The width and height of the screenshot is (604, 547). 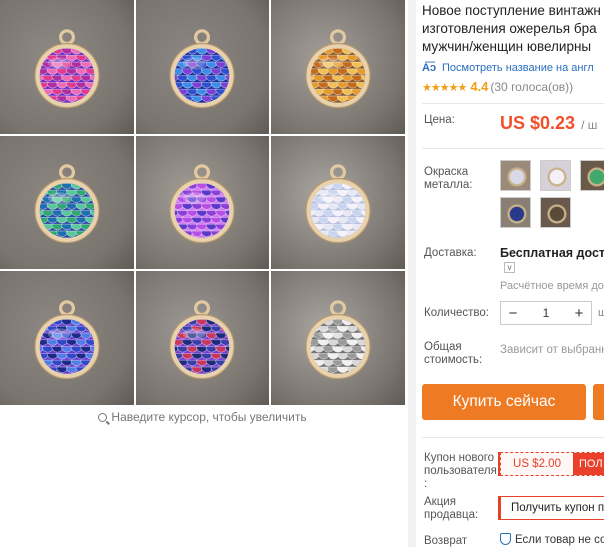 I want to click on quantity-stepper: − 1 +, so click(x=546, y=313).